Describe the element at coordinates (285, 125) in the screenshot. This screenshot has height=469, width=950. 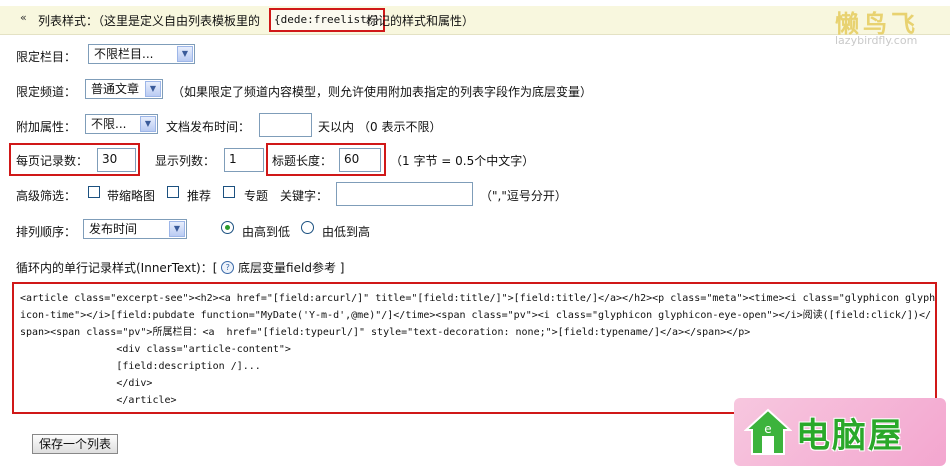
I see `pubdate-days-input` at that location.